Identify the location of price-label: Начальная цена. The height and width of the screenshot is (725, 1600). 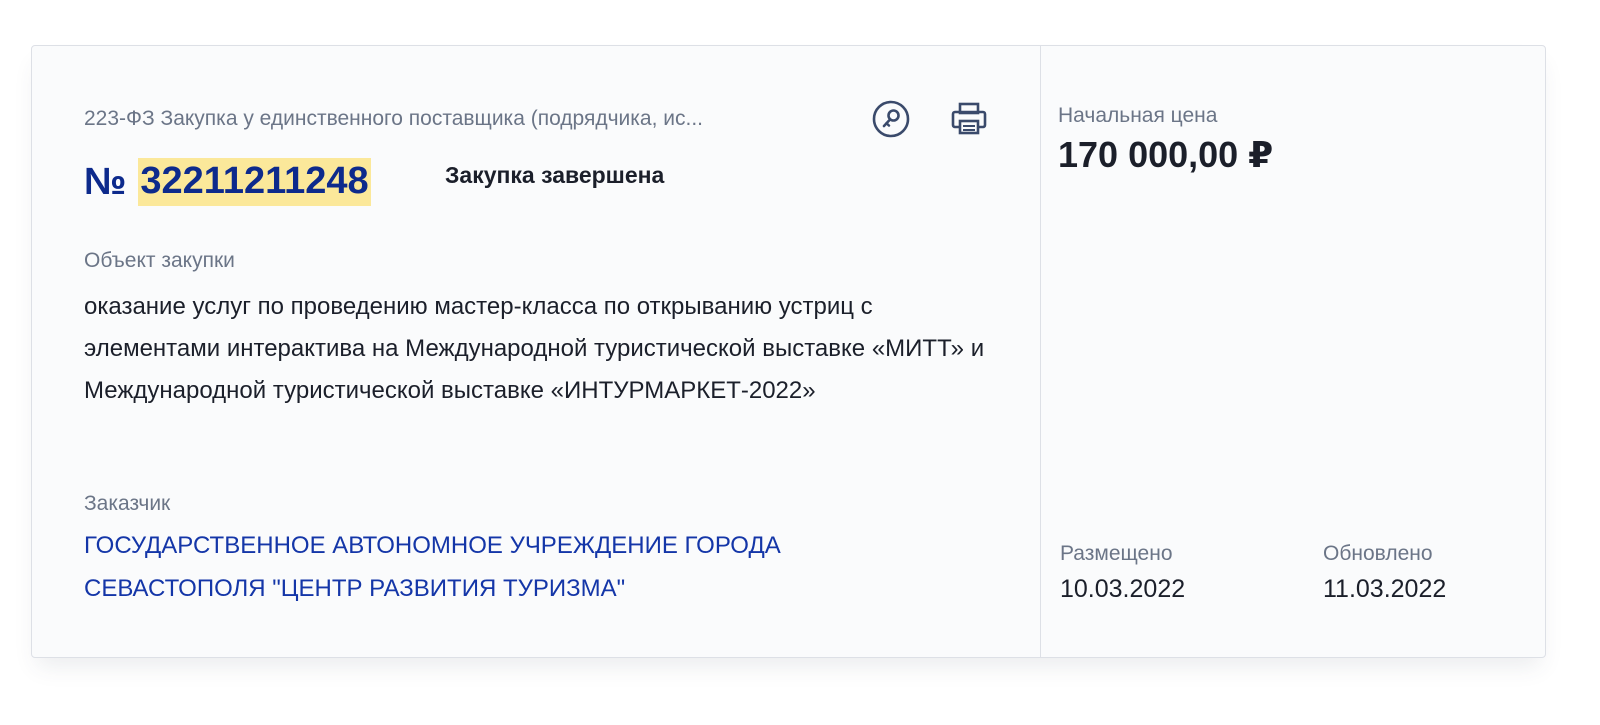
(1138, 115).